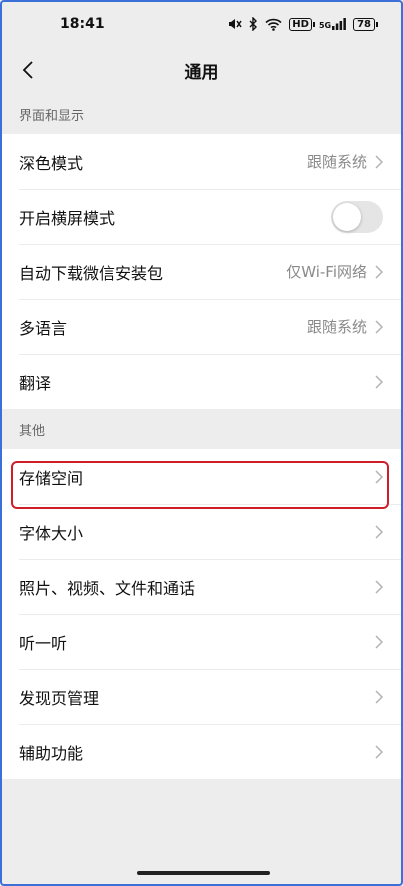  Describe the element at coordinates (201, 751) in the screenshot. I see `row-accessibility: 辅助功能` at that location.